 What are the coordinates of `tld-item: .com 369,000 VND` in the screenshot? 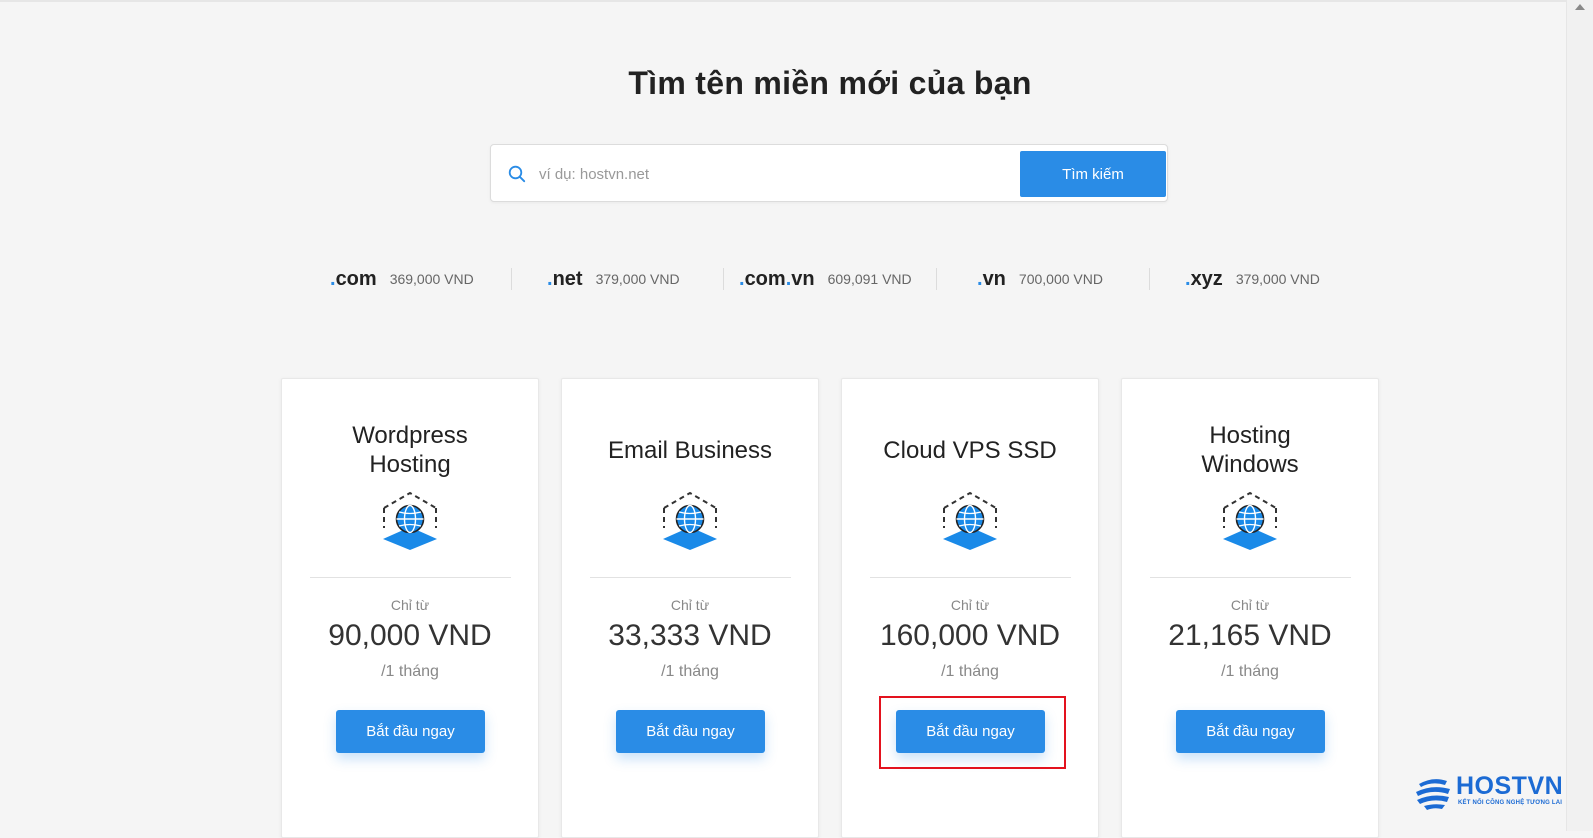 It's located at (402, 279).